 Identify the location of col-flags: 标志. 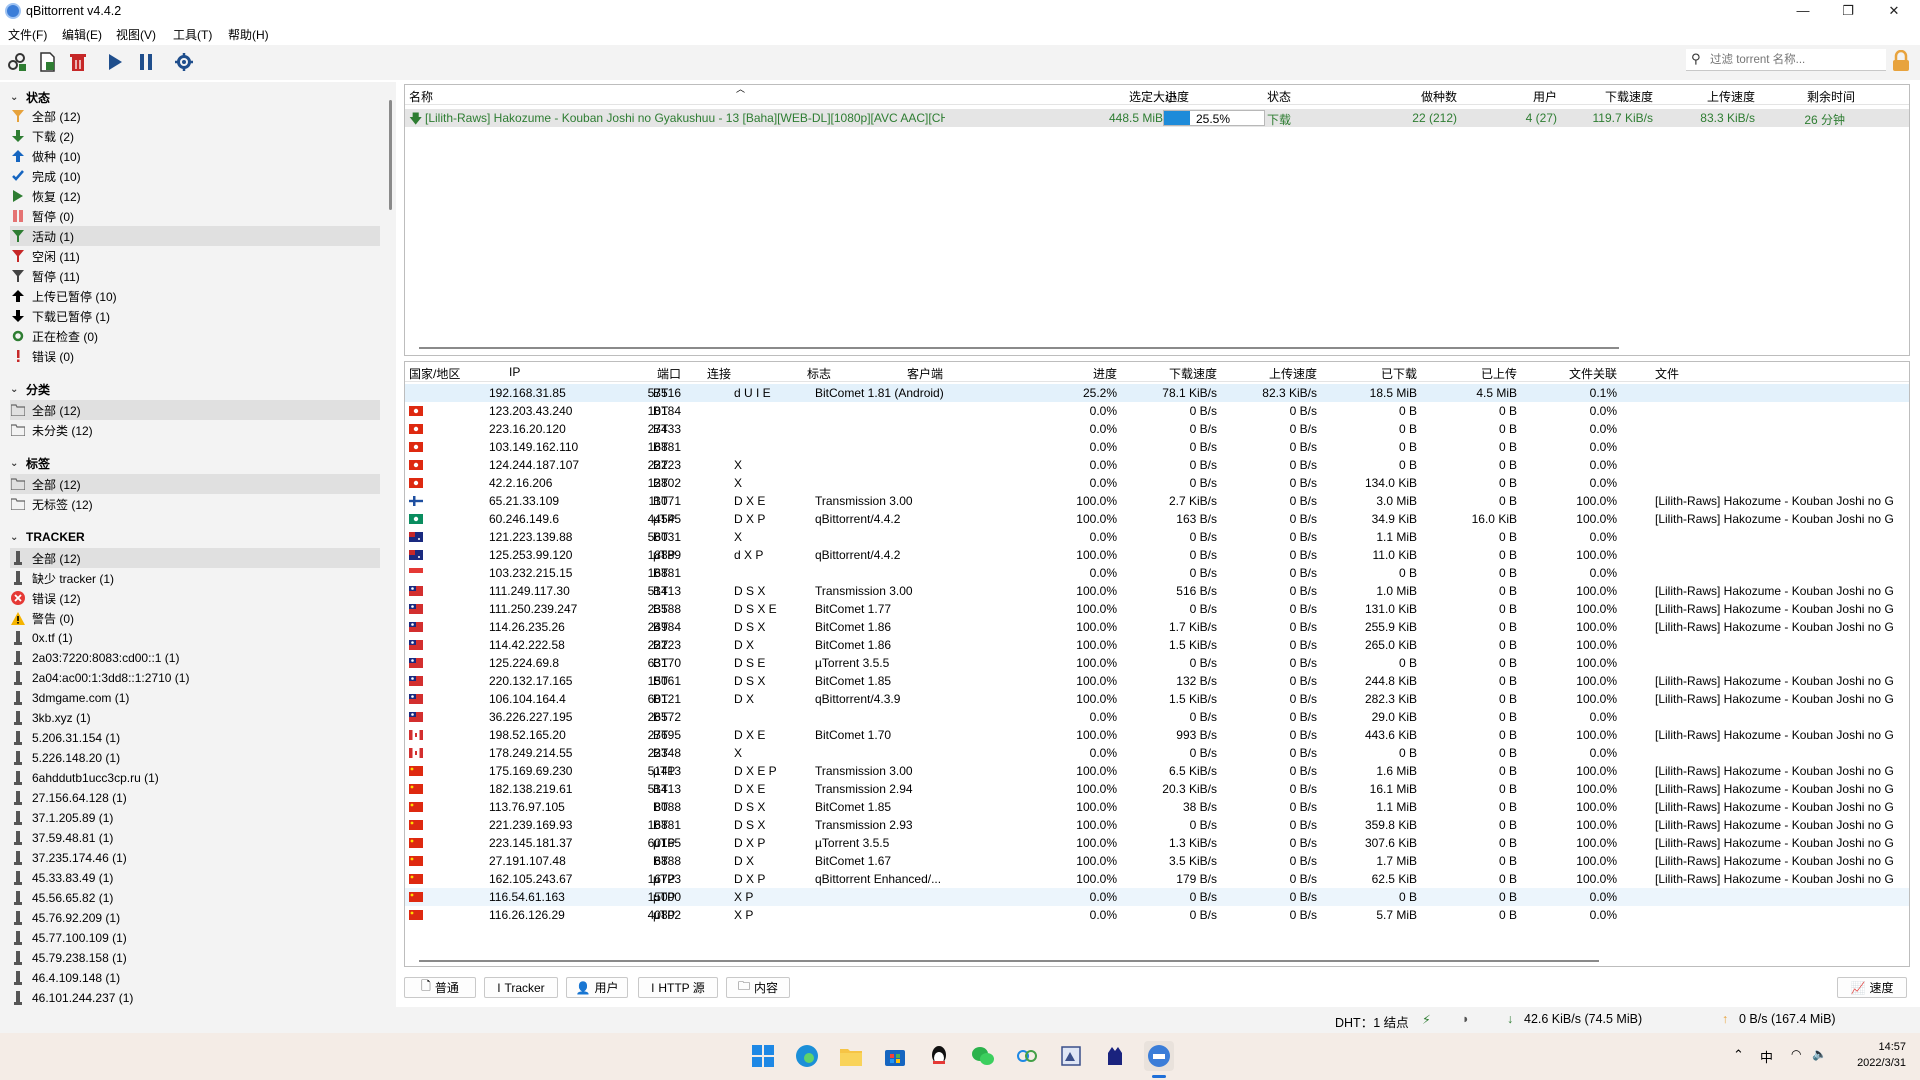
(819, 373).